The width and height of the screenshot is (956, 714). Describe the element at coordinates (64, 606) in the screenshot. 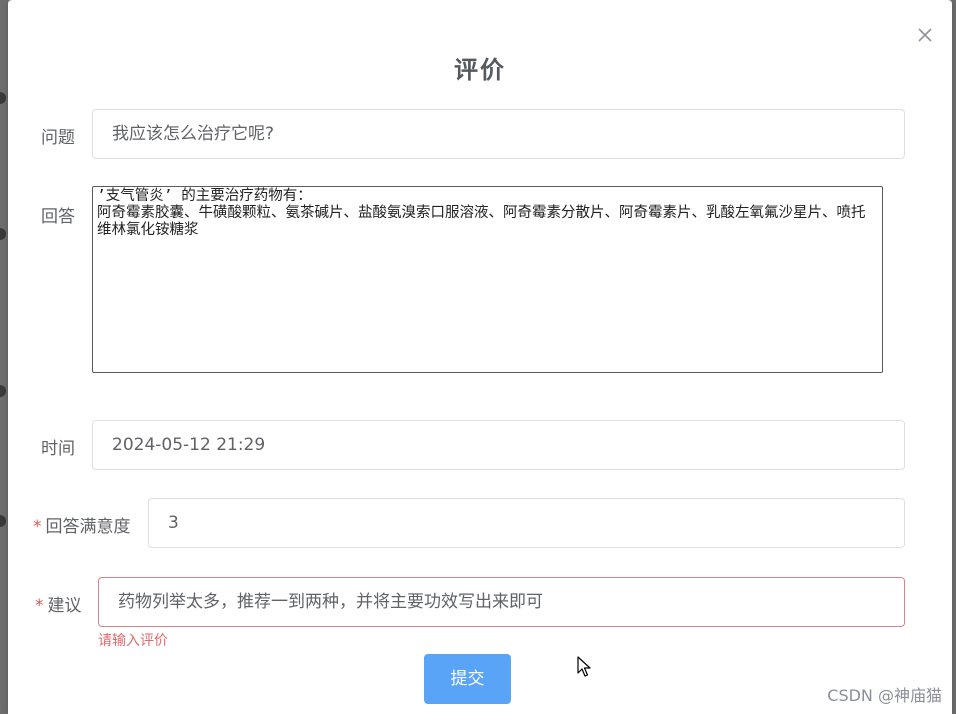

I see `suggestion-label-text: 建议` at that location.